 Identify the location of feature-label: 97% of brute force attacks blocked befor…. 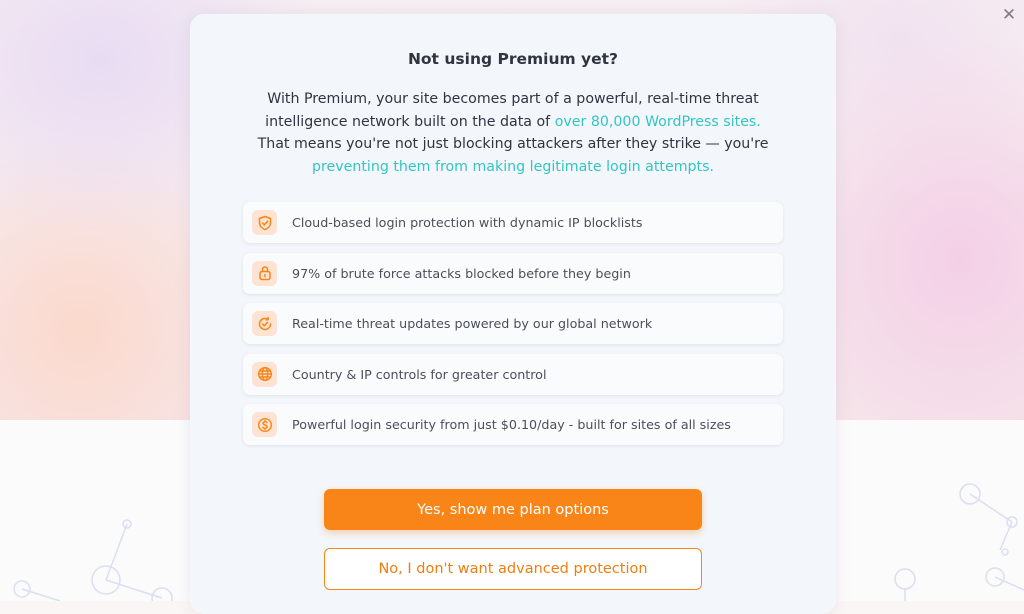
(461, 273).